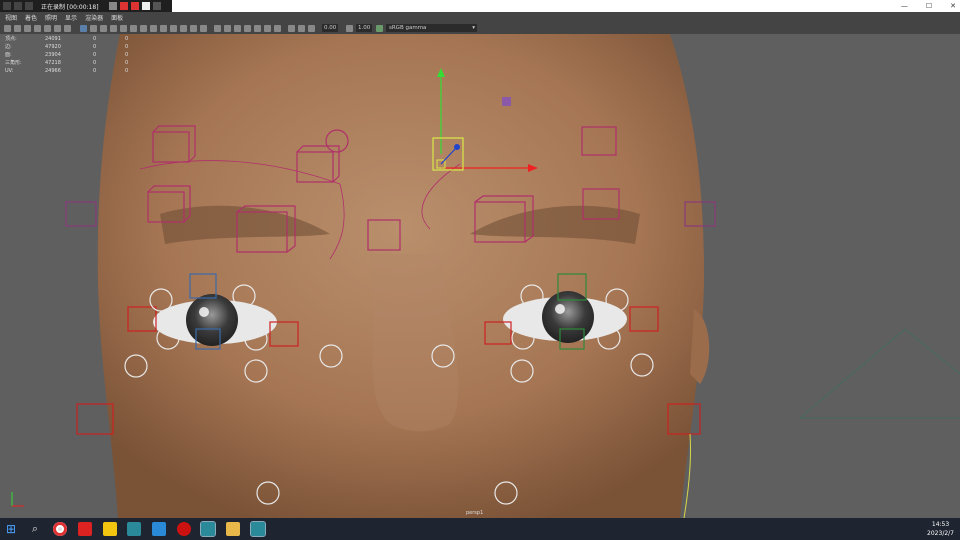 This screenshot has height=540, width=960. I want to click on close-button: ✕, so click(953, 6).